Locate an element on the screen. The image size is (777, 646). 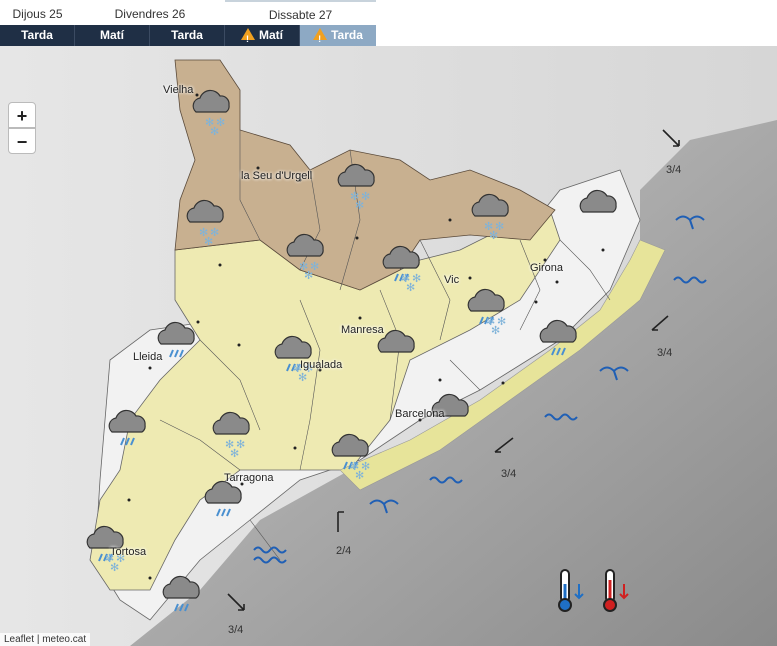
day-label-thursday: Dijous 25 is located at coordinates (37, 14).